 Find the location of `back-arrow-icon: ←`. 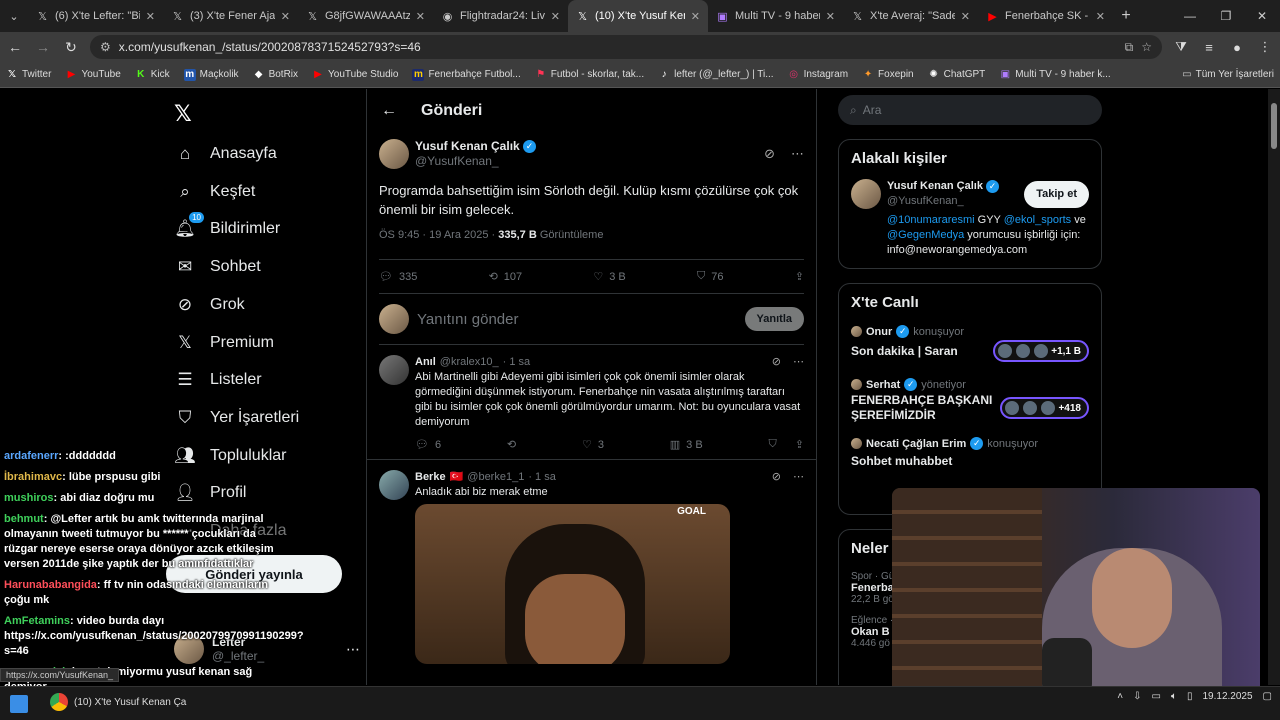

back-arrow-icon: ← is located at coordinates (389, 111).